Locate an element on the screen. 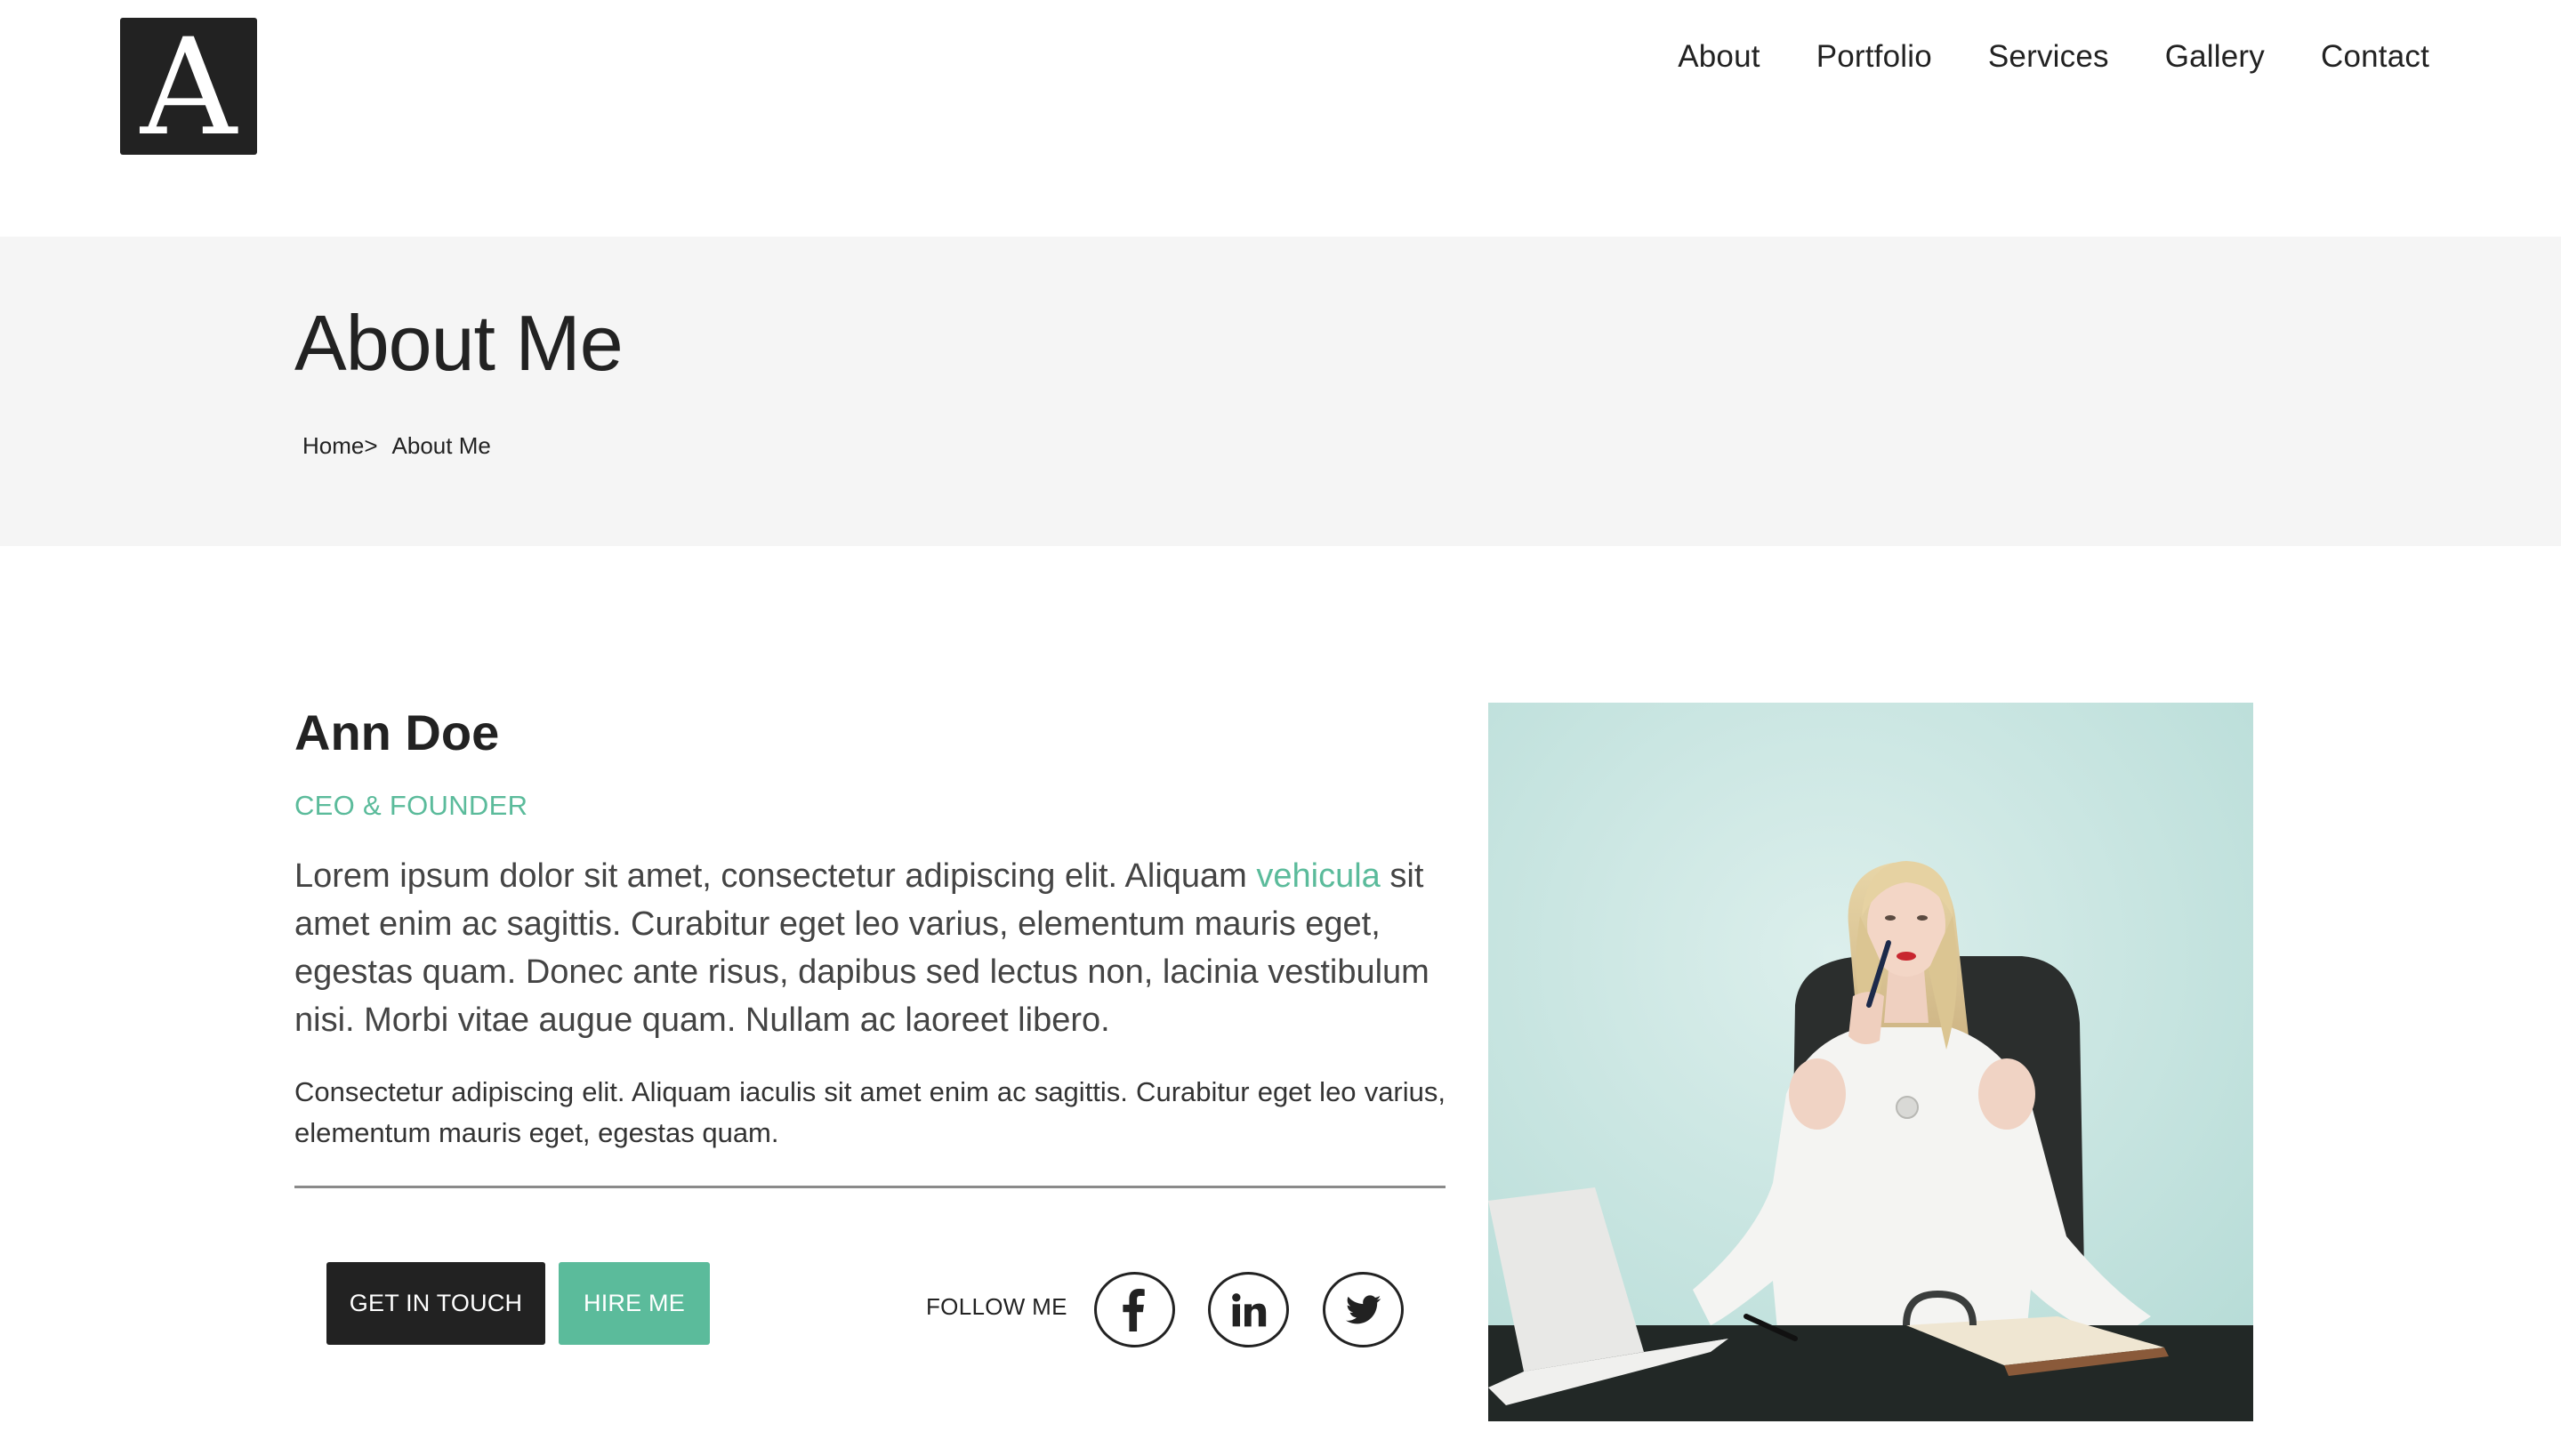  page-title: About Me is located at coordinates (459, 343).